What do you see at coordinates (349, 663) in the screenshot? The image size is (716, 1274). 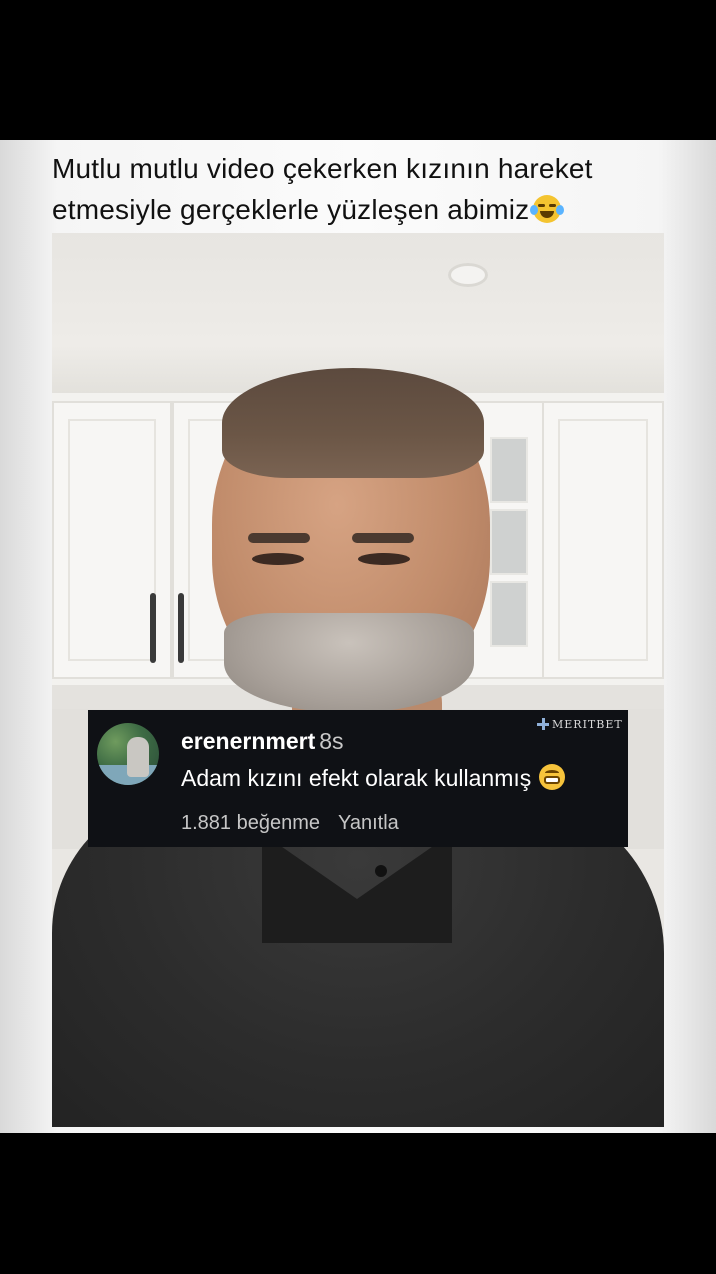 I see `person-beard` at bounding box center [349, 663].